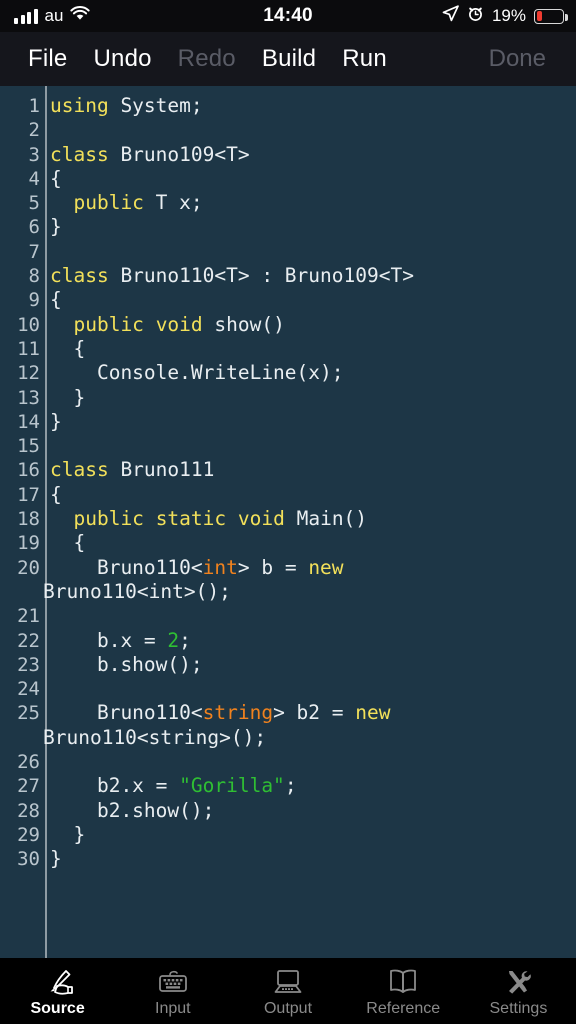 The height and width of the screenshot is (1024, 576). Describe the element at coordinates (288, 106) in the screenshot. I see `code-line: 1 using System;` at that location.